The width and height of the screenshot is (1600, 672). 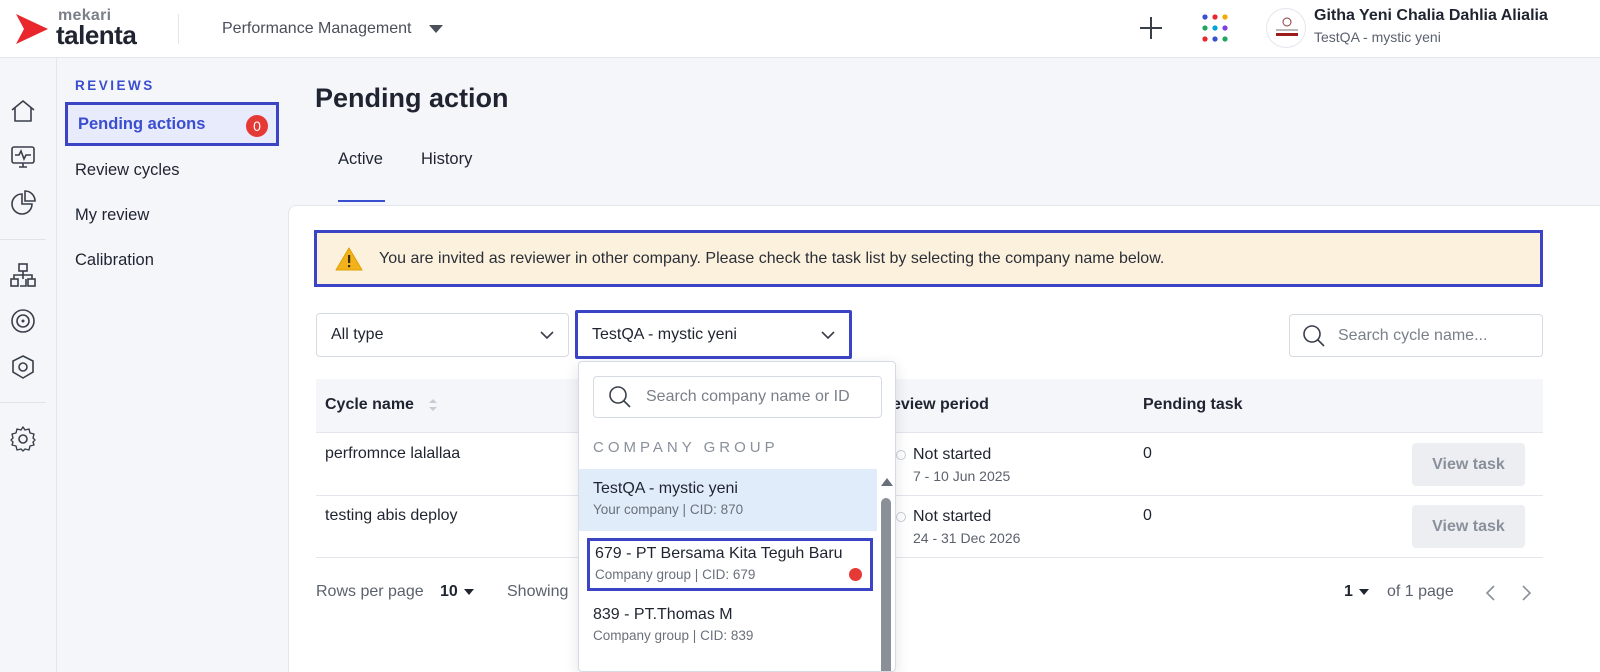 I want to click on scroll-thumb, so click(x=886, y=584).